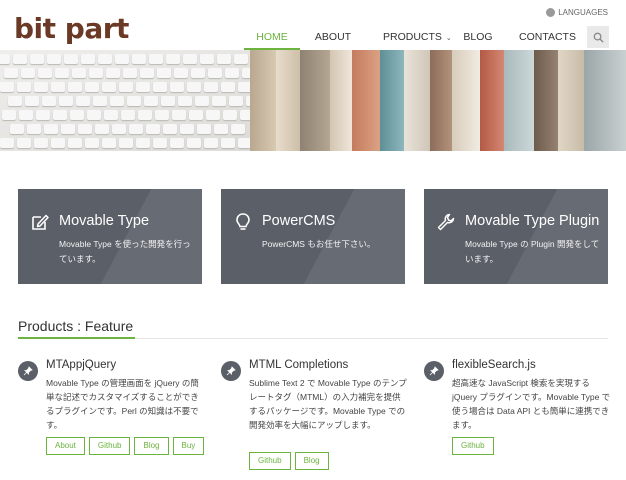 The image size is (626, 480). I want to click on buy-link-button: Buy, so click(188, 446).